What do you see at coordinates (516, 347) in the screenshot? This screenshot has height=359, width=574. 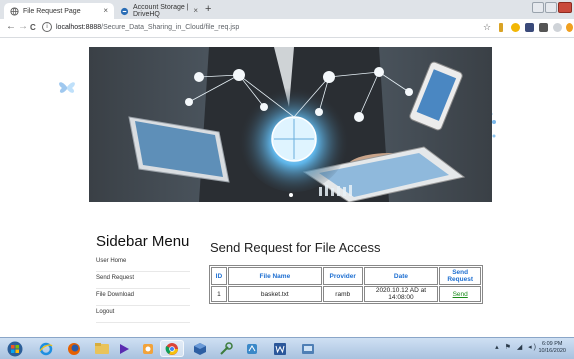 I see `system-tray-icons: ▴ ⚑ ◢ ◂)` at bounding box center [516, 347].